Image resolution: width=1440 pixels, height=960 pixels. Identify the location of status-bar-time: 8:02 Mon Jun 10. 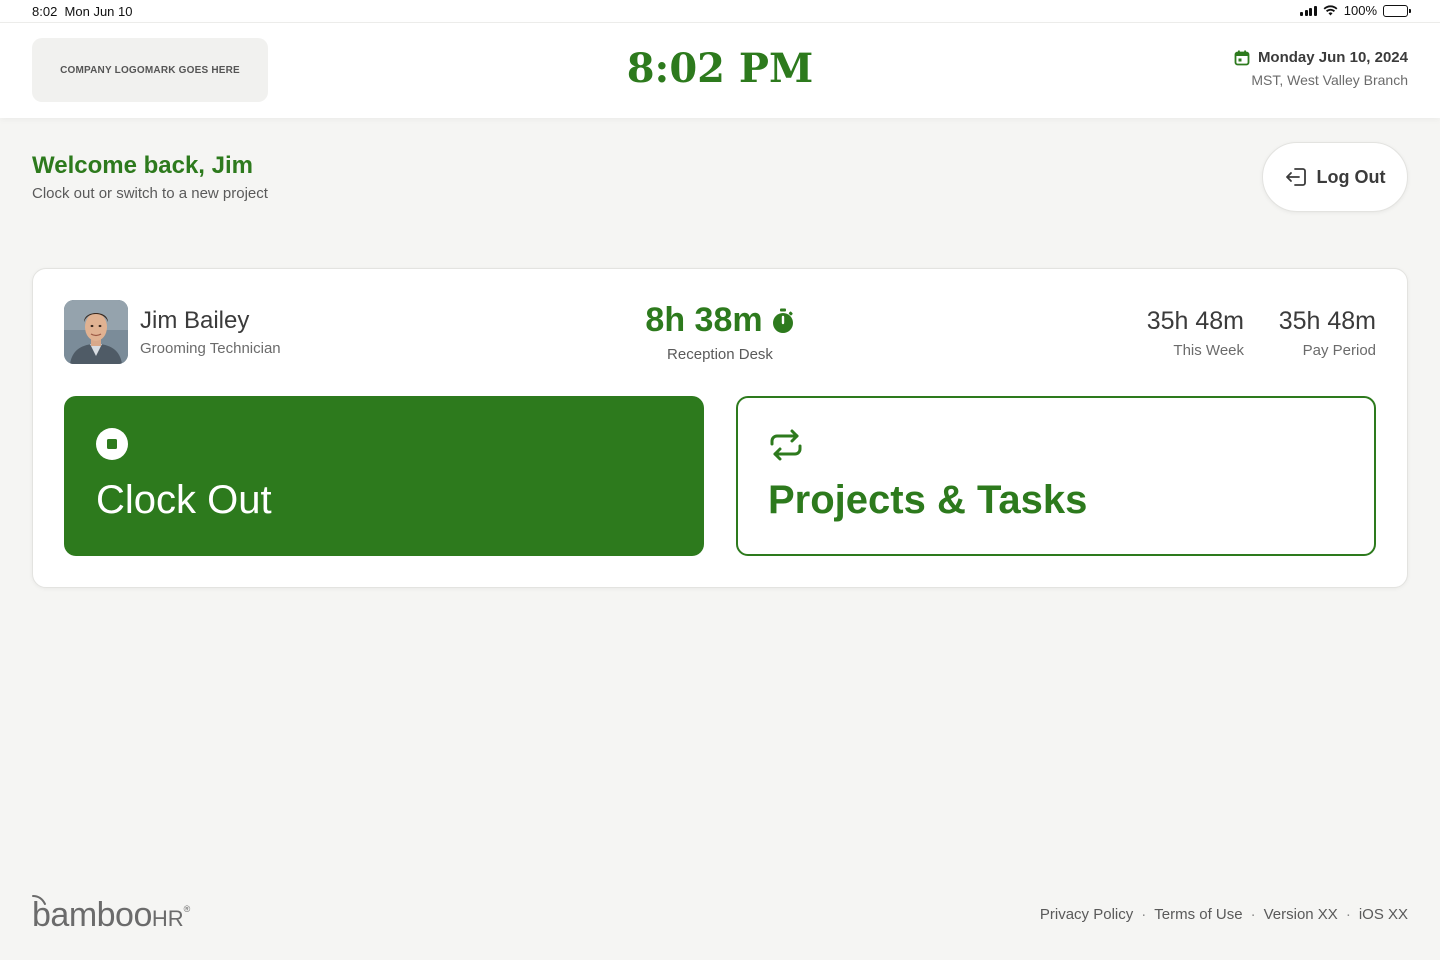
(82, 11).